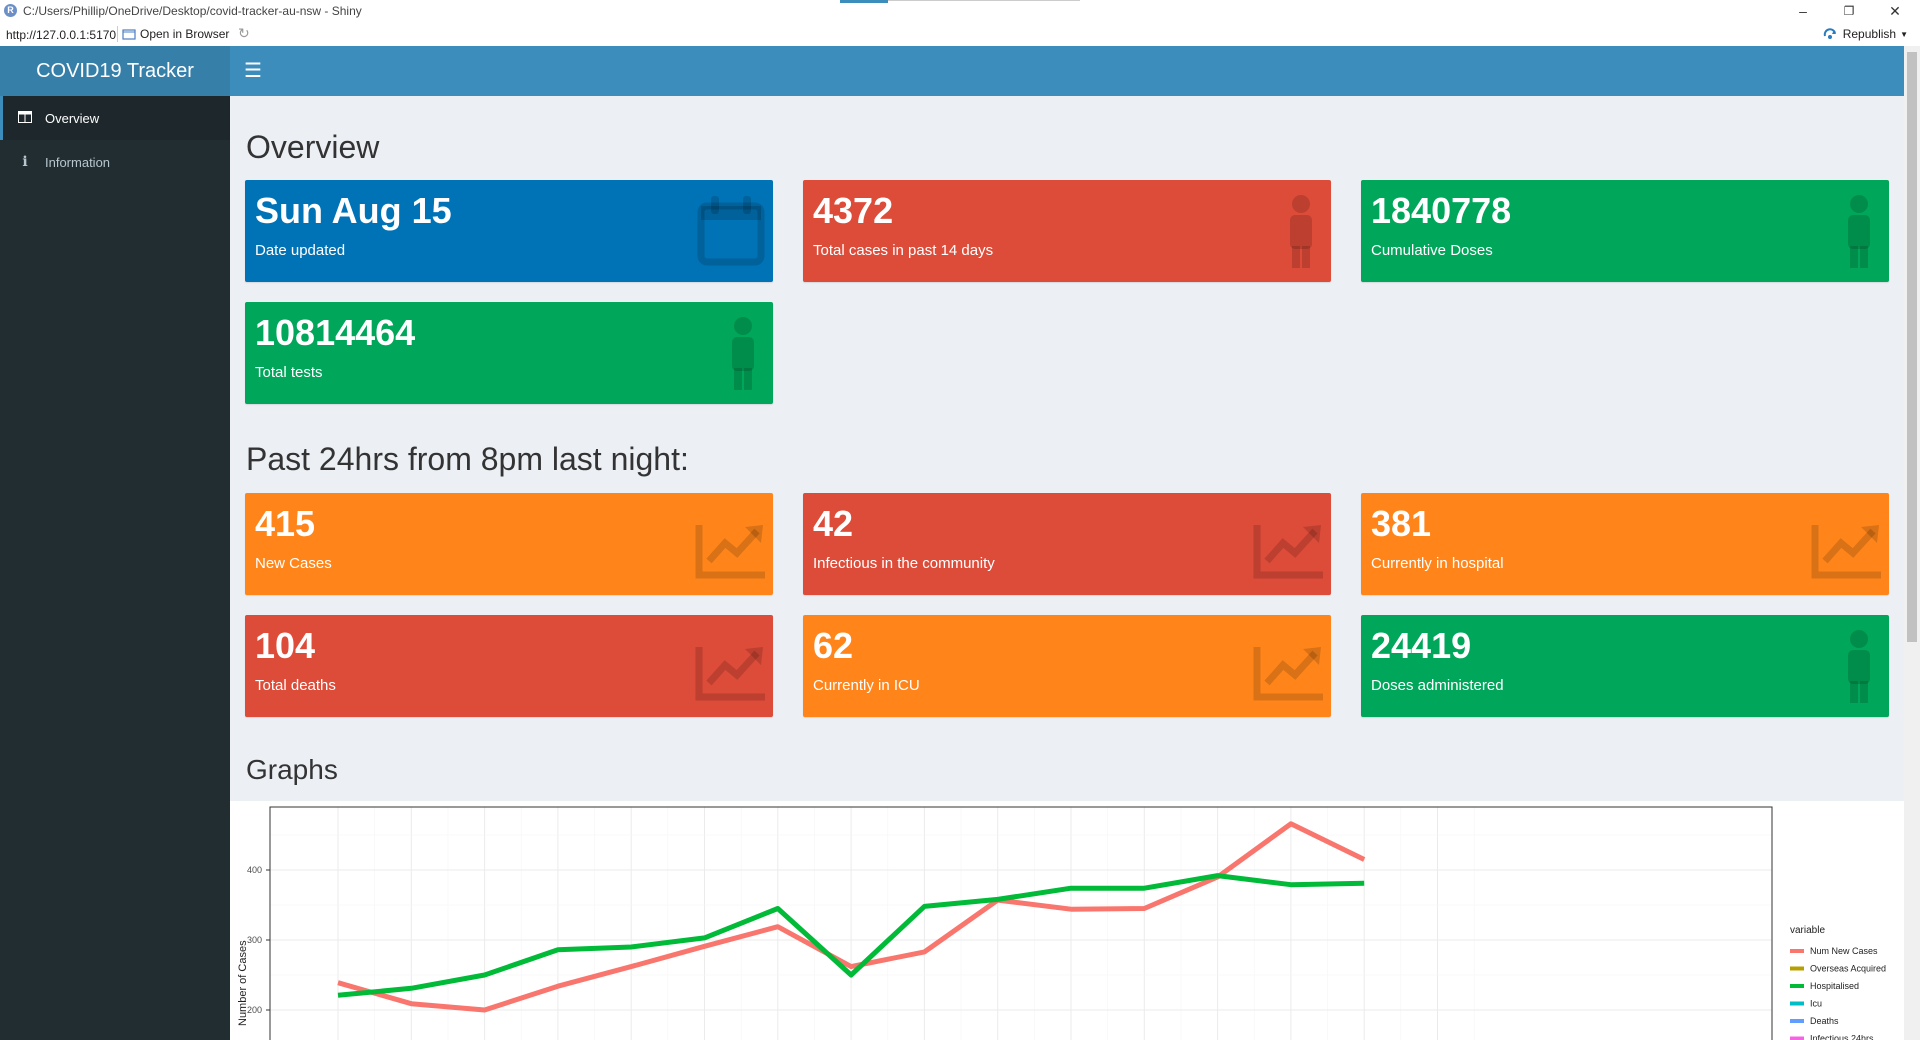  I want to click on sidebar: Overview i Information, so click(115, 568).